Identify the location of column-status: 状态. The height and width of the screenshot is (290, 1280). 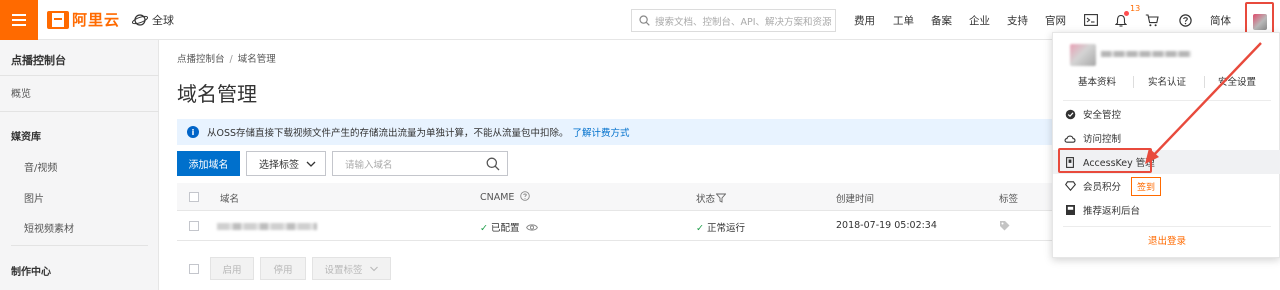
(711, 198).